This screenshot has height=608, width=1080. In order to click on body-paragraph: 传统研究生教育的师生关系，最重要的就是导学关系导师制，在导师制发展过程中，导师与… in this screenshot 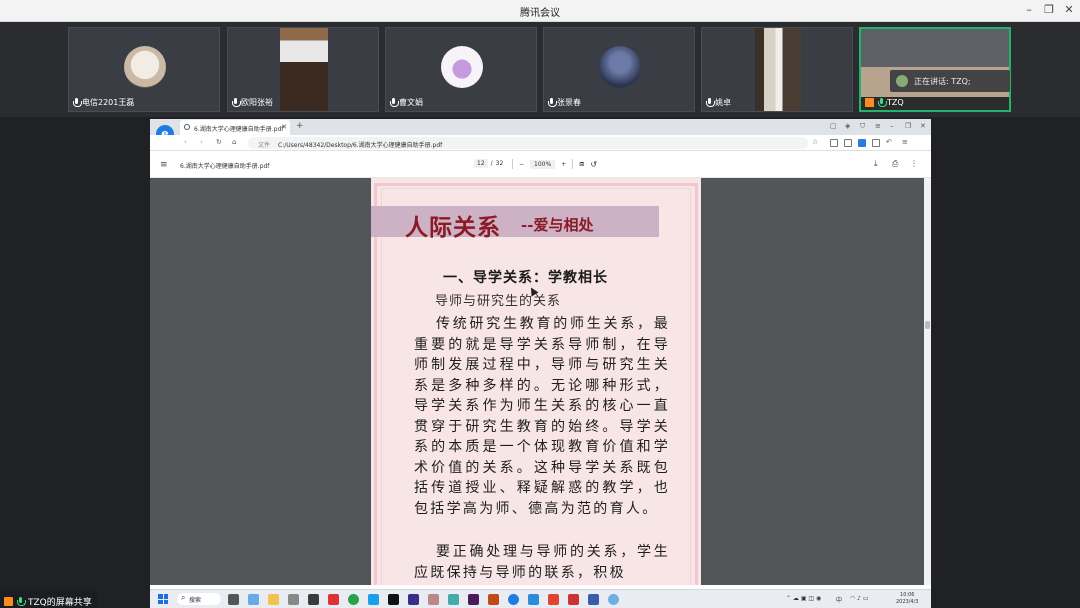, I will do `click(542, 416)`.